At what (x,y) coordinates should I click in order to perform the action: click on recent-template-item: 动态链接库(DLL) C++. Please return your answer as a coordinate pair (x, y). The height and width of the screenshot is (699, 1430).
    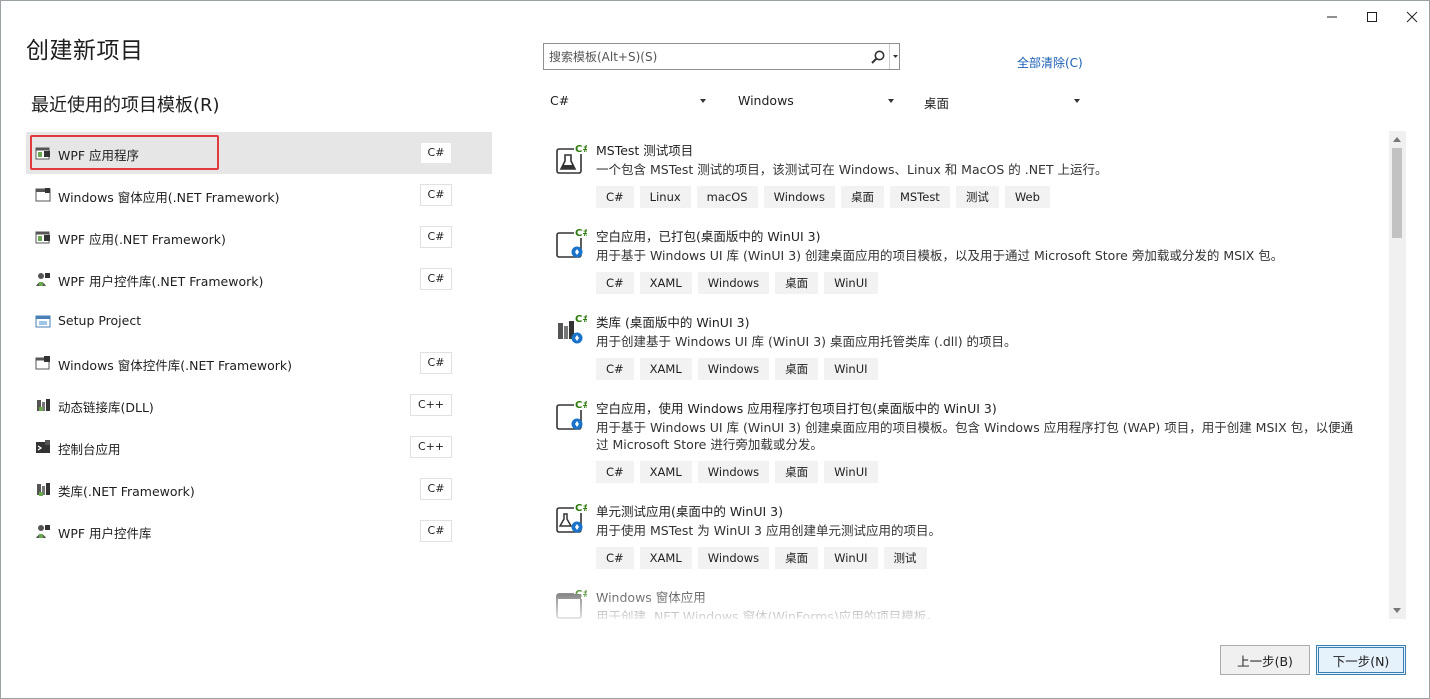
    Looking at the image, I should click on (259, 405).